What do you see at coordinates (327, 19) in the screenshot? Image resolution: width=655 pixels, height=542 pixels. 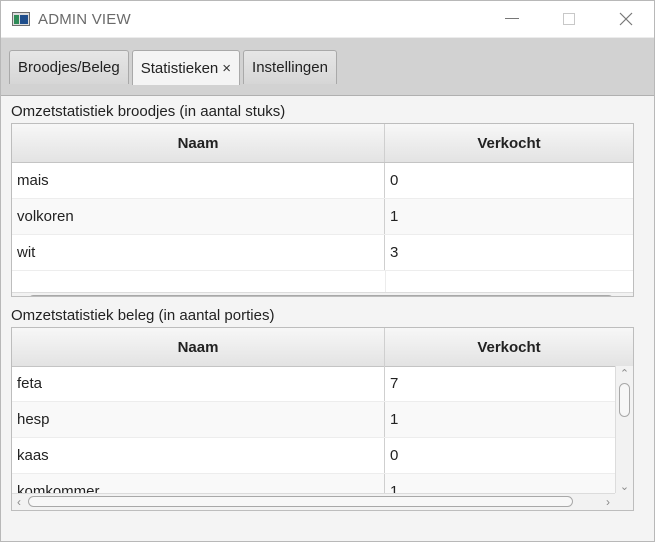 I see `title-bar: ADMIN VIEW` at bounding box center [327, 19].